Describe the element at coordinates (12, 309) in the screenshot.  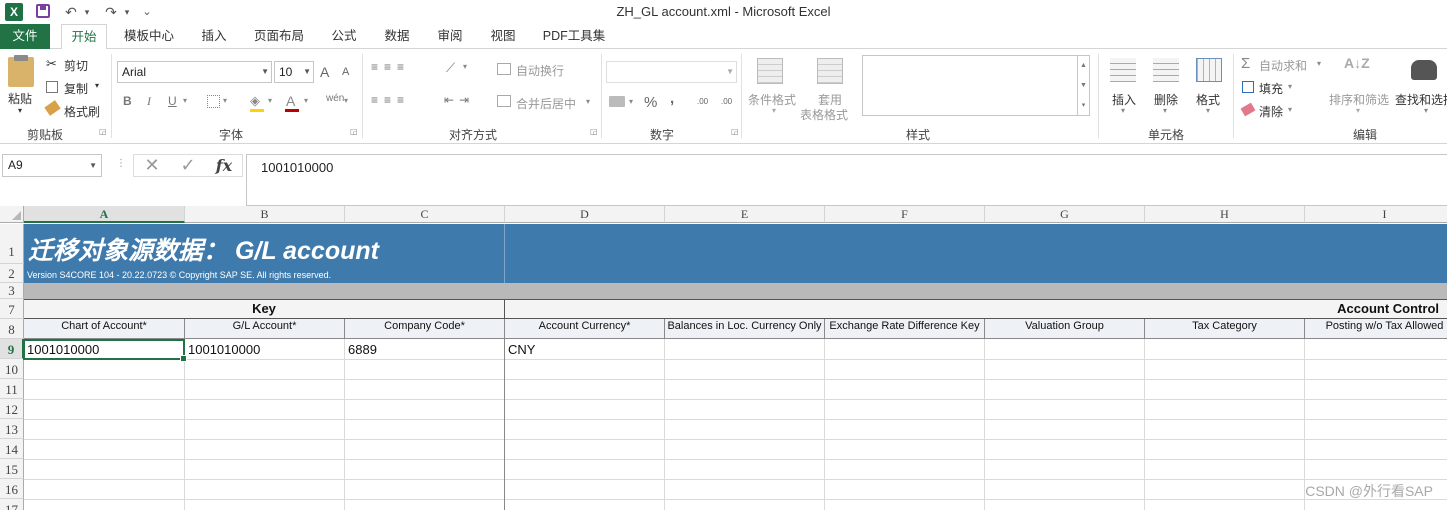
I see `row-header-7: 7` at that location.